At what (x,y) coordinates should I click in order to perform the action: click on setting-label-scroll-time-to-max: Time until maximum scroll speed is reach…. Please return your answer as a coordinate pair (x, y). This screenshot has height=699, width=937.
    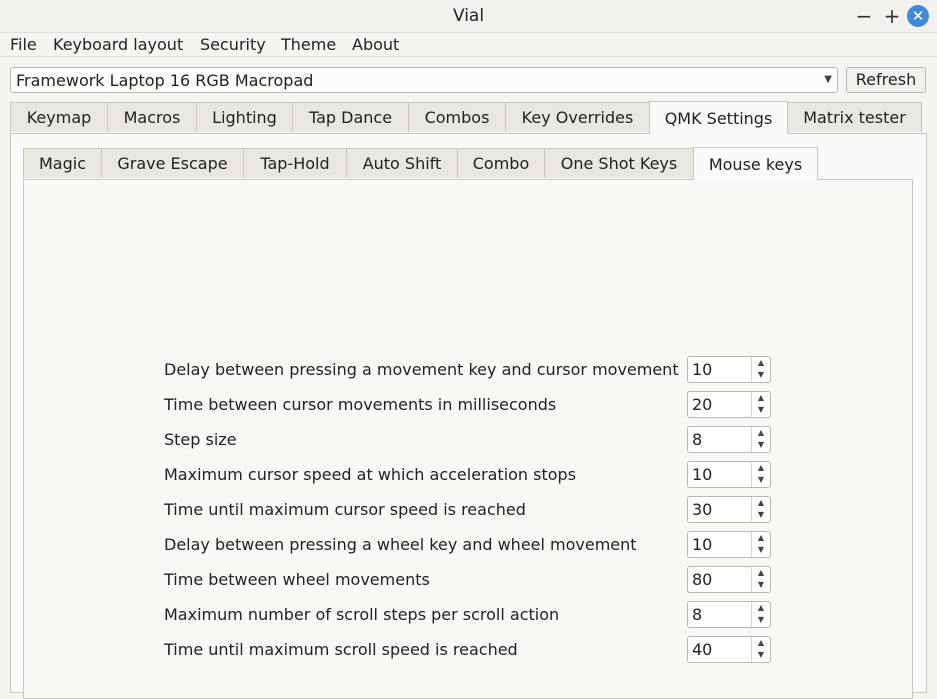
    Looking at the image, I should click on (341, 649).